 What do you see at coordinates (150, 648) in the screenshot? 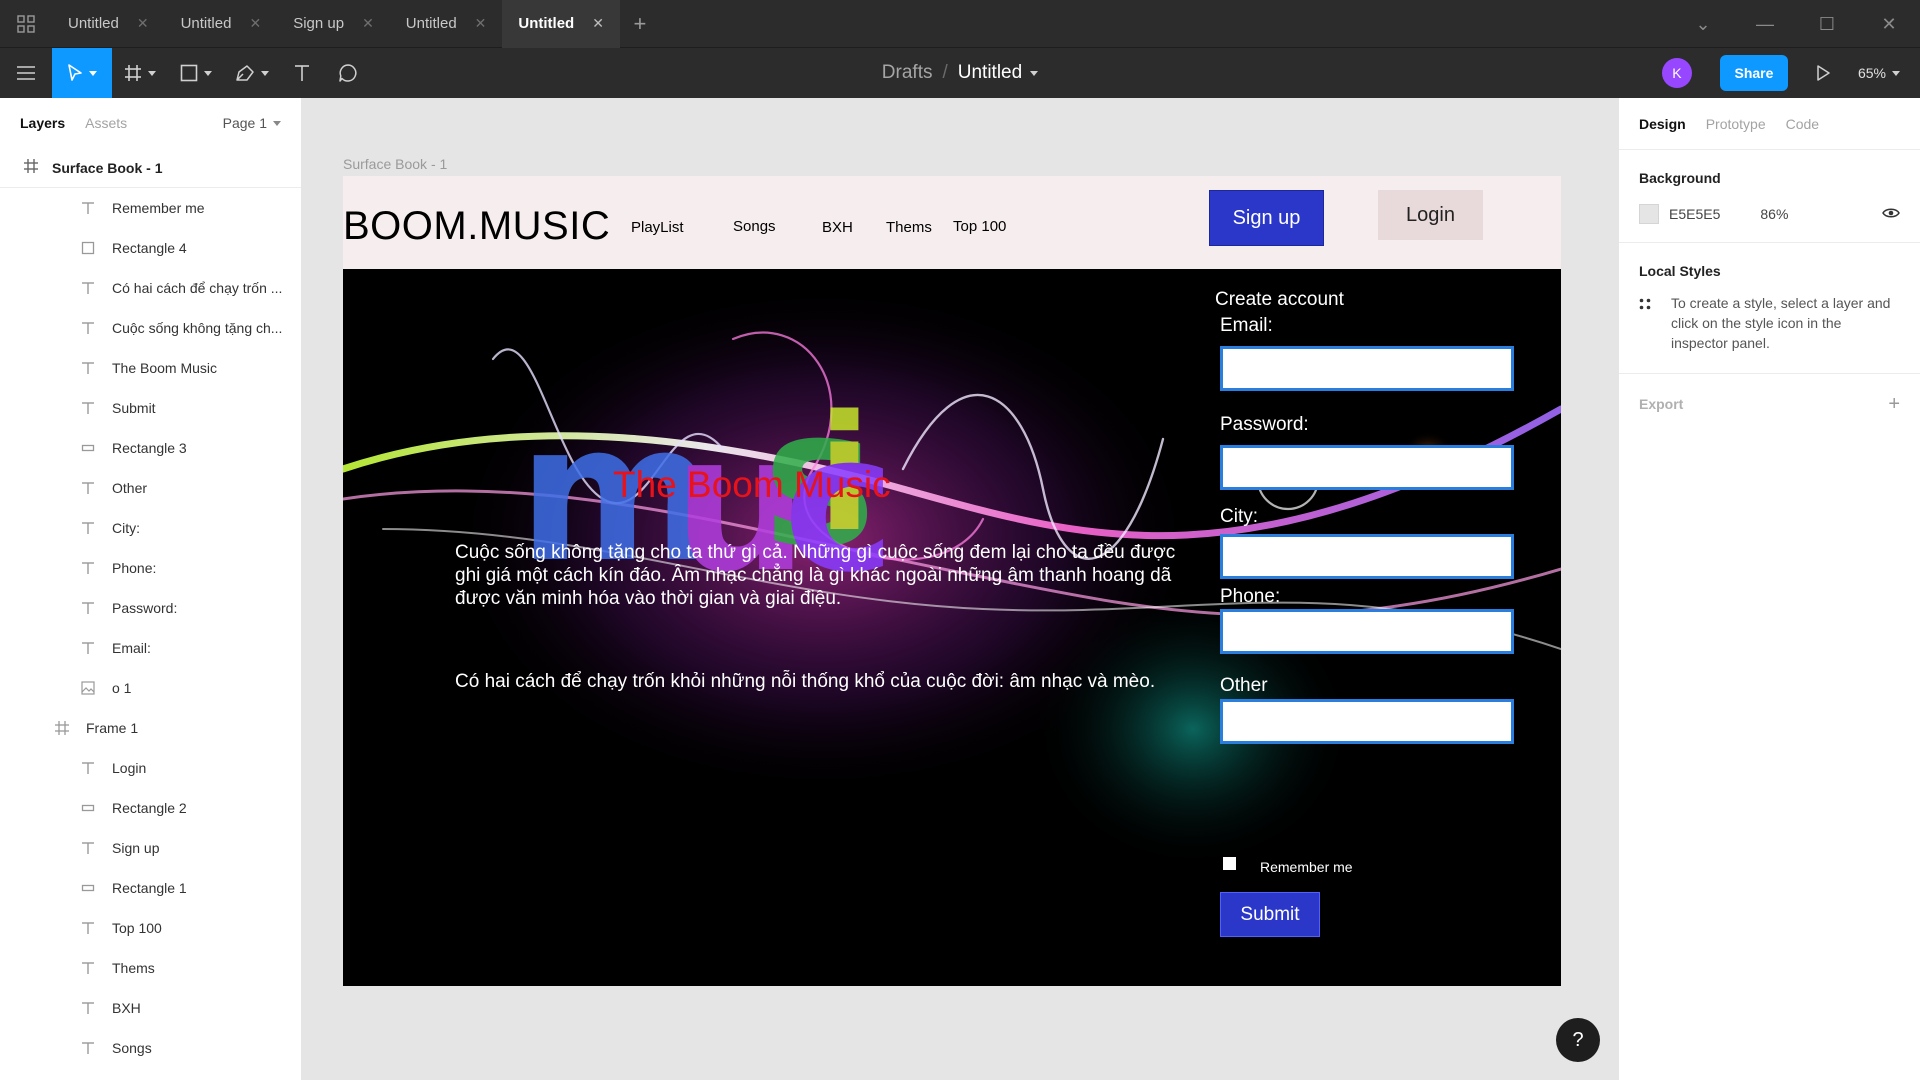
I see `layer-item: Email:` at bounding box center [150, 648].